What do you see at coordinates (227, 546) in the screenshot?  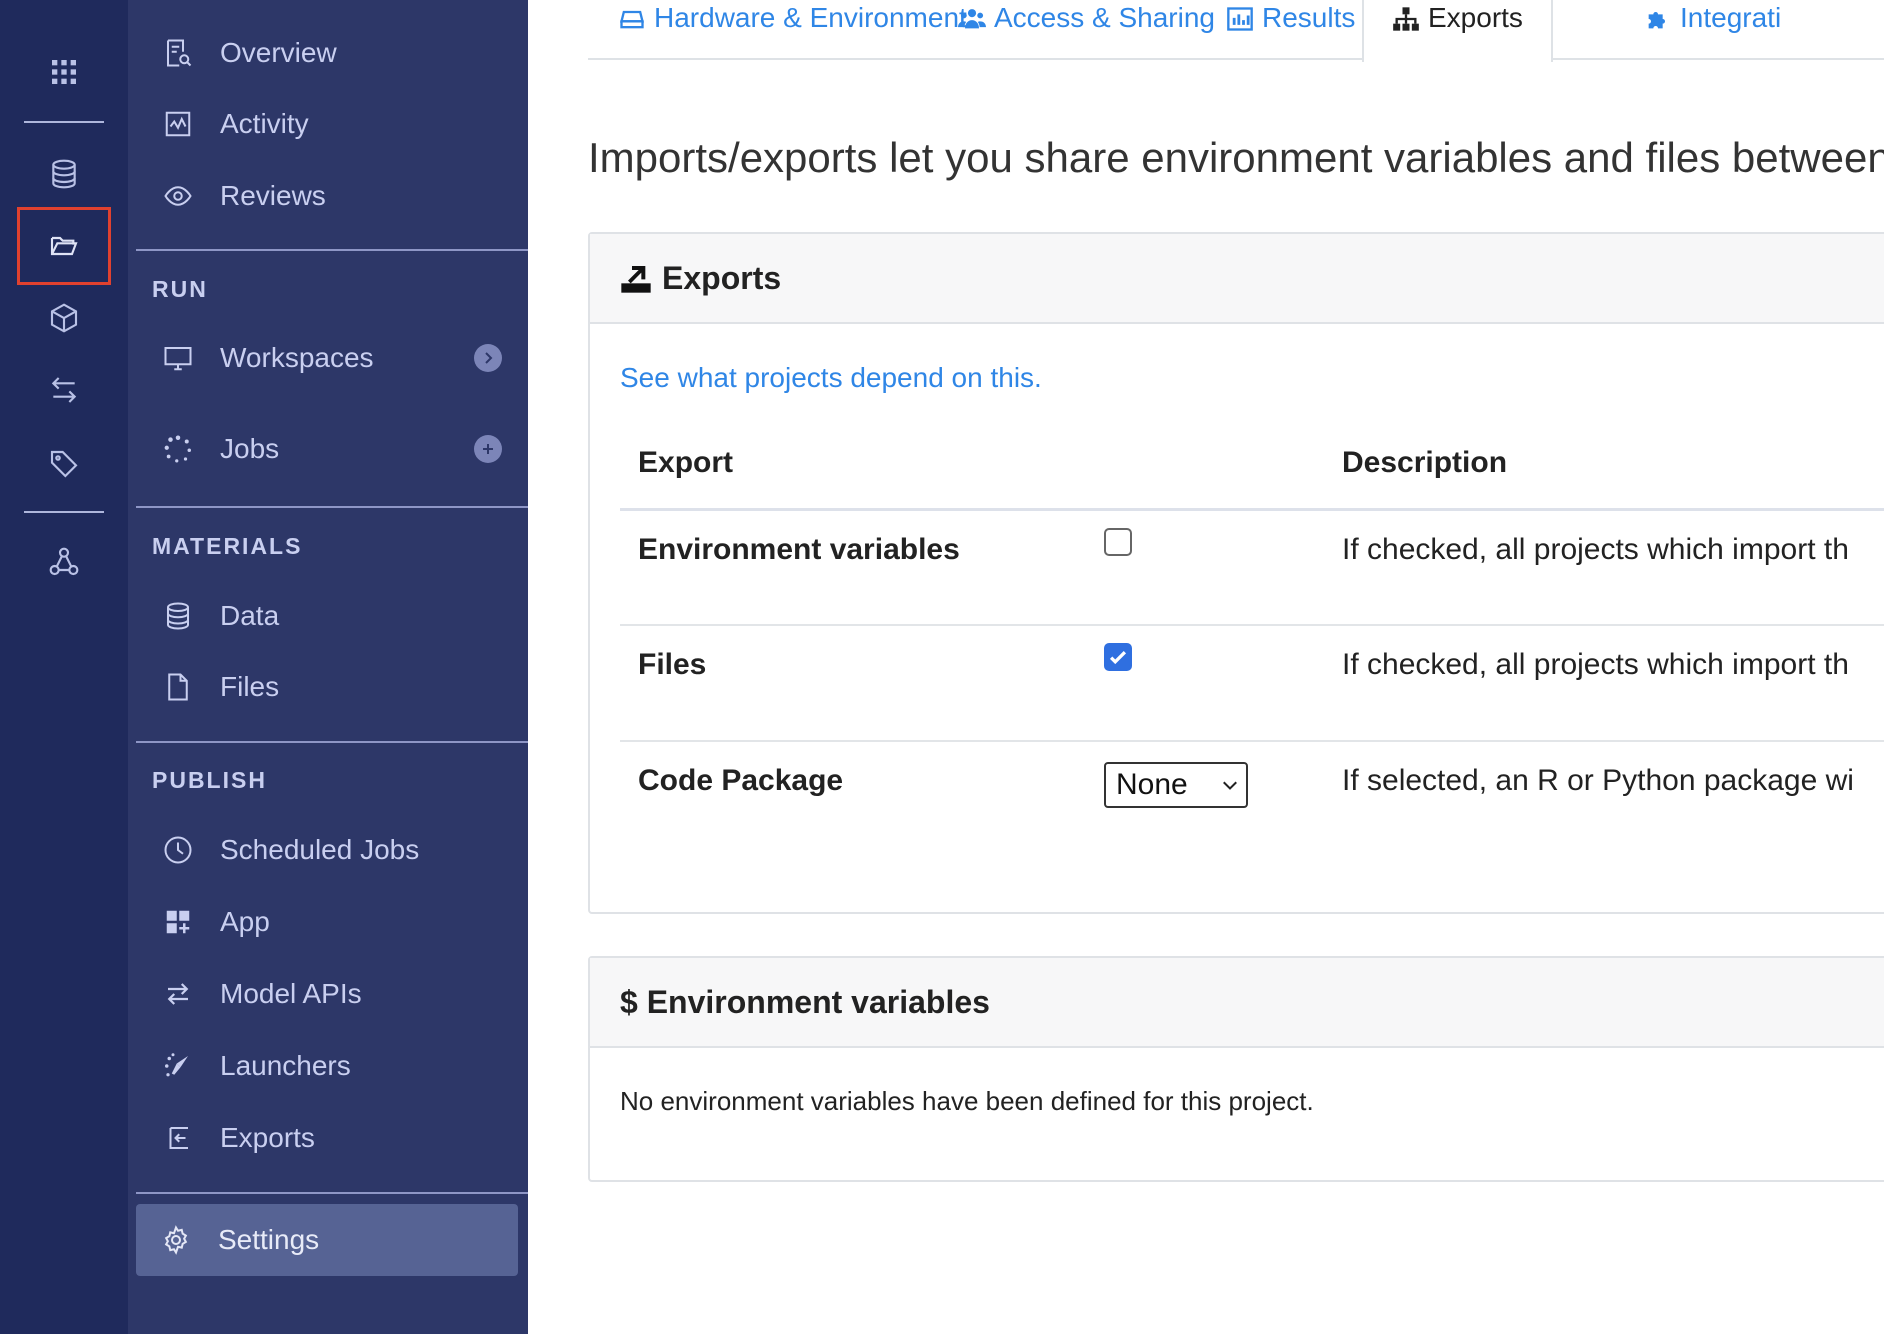 I see `section-label-materials: MATERIALS` at bounding box center [227, 546].